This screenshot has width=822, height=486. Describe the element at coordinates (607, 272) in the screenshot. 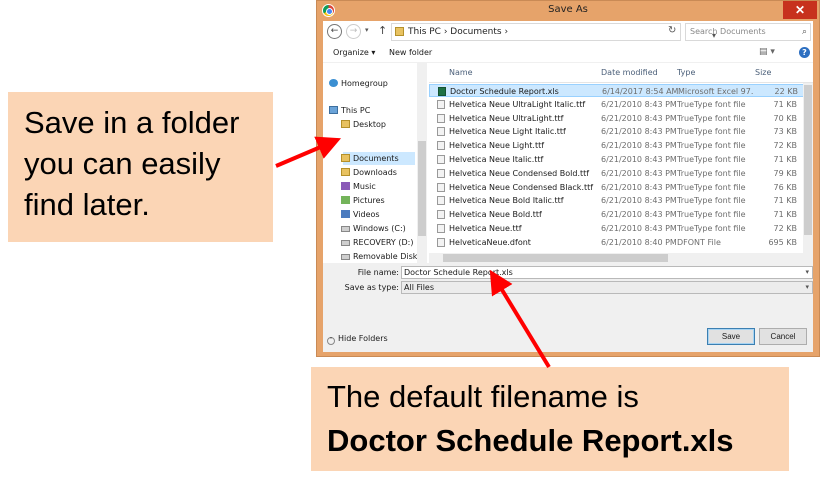

I see `file-name-field: Doctor Schedule Report.xls ▾` at that location.